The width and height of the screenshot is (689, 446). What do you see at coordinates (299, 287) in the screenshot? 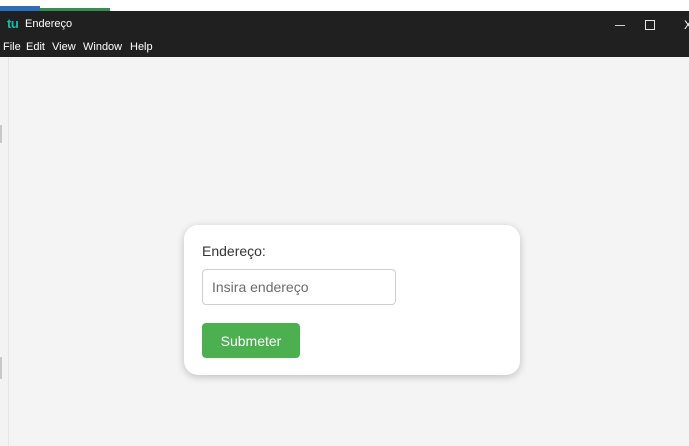
I see `address-input` at bounding box center [299, 287].